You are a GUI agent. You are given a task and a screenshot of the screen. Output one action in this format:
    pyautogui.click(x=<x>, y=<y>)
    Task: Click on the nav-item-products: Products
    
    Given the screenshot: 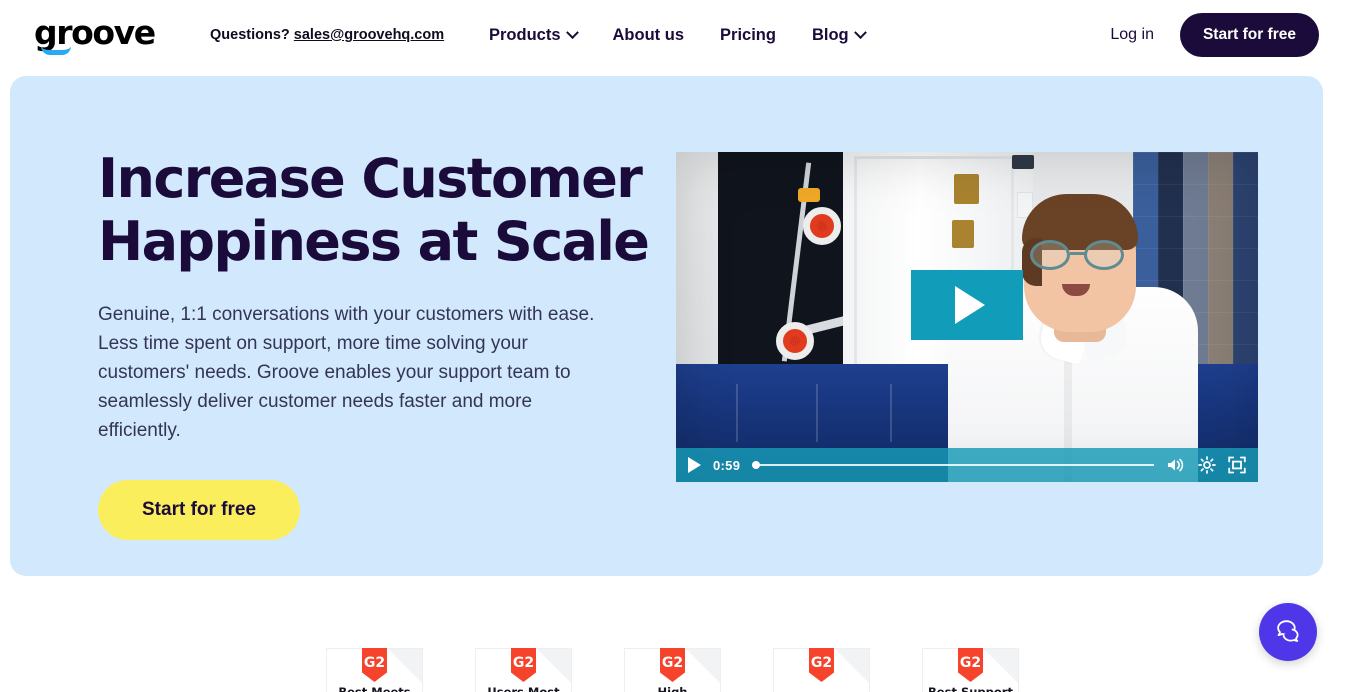 What is the action you would take?
    pyautogui.click(x=534, y=35)
    